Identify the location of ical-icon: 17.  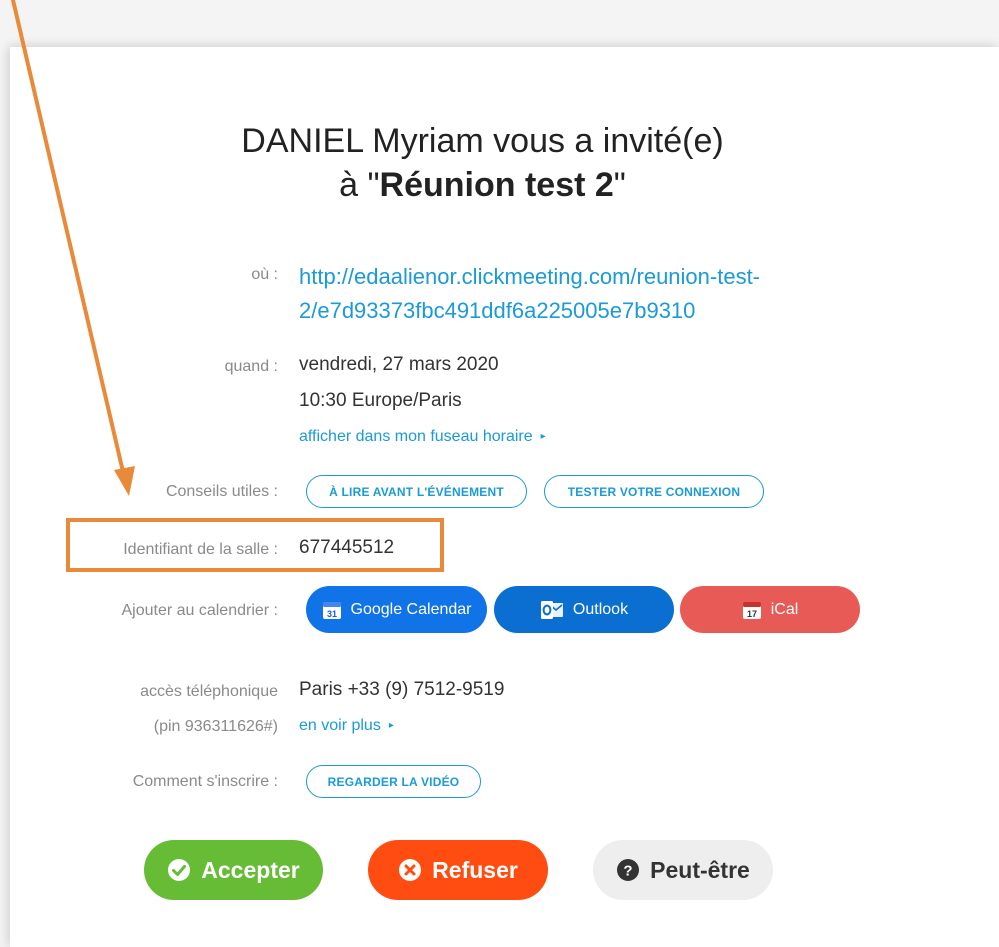
(752, 610).